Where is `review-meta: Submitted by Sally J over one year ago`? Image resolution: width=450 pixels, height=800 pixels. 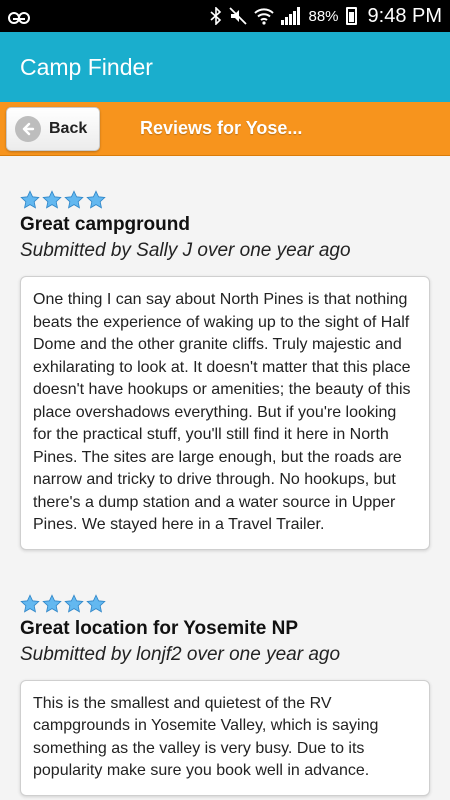 review-meta: Submitted by Sally J over one year ago is located at coordinates (185, 250).